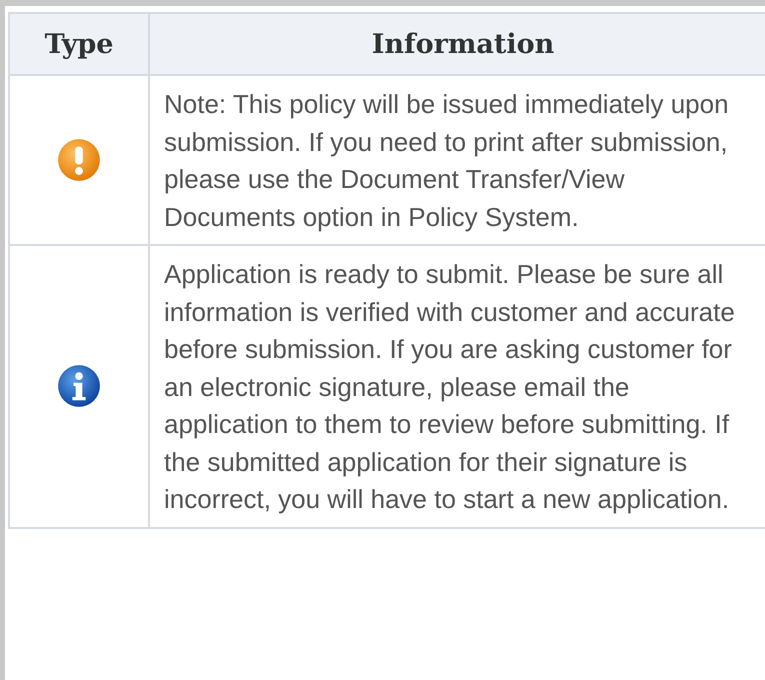 This screenshot has width=765, height=680. I want to click on column-header: Information, so click(457, 44).